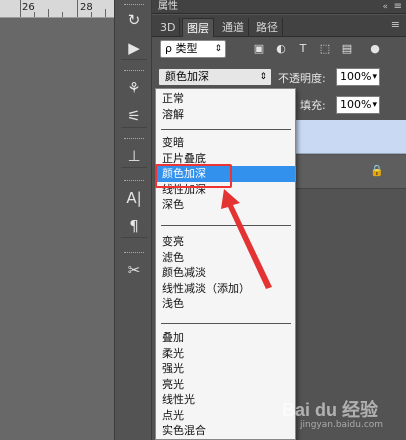 This screenshot has width=406, height=440. What do you see at coordinates (398, 7) in the screenshot?
I see `menu-icon: ≡` at bounding box center [398, 7].